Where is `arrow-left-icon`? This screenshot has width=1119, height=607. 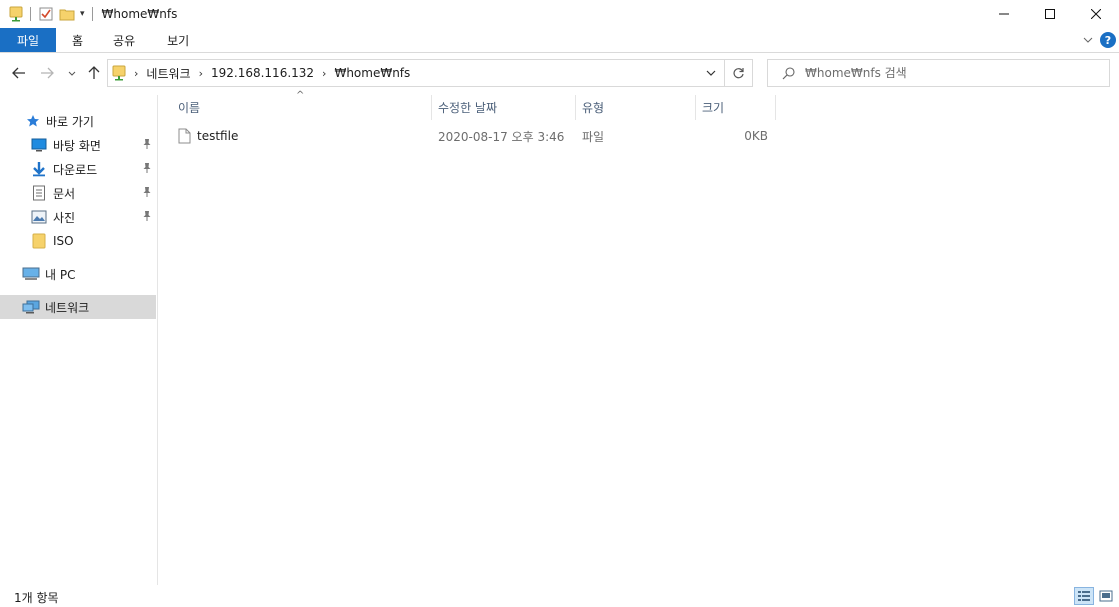
arrow-left-icon is located at coordinates (18, 73).